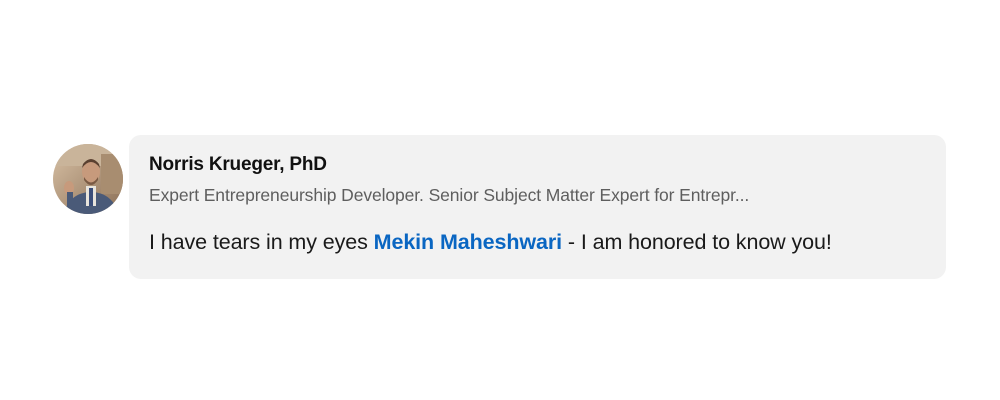 This screenshot has width=1000, height=400. I want to click on author-avatar, so click(88, 179).